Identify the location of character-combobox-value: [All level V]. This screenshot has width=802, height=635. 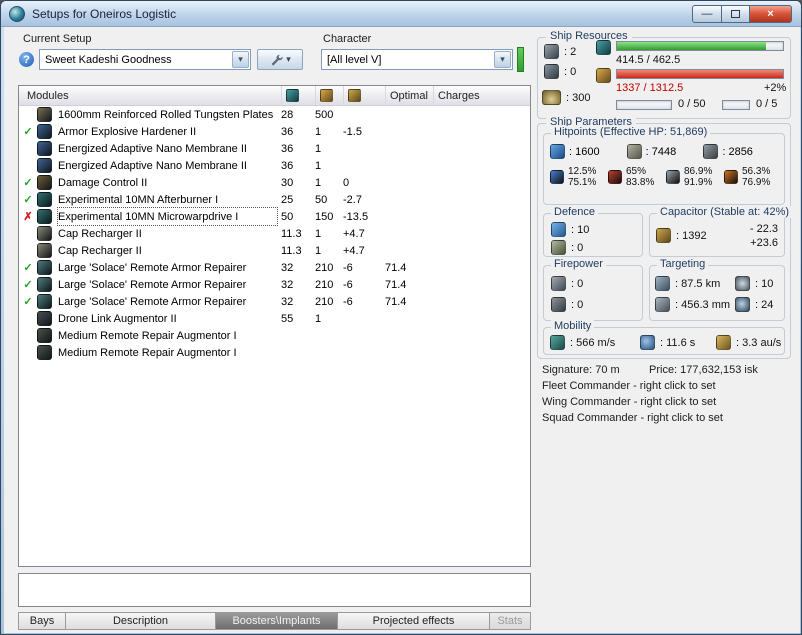
(354, 59).